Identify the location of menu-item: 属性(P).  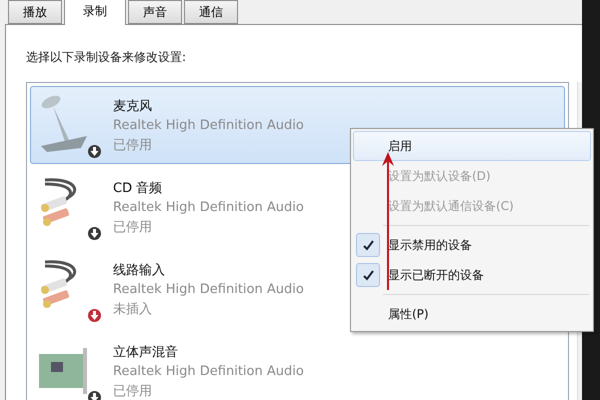
(472, 314).